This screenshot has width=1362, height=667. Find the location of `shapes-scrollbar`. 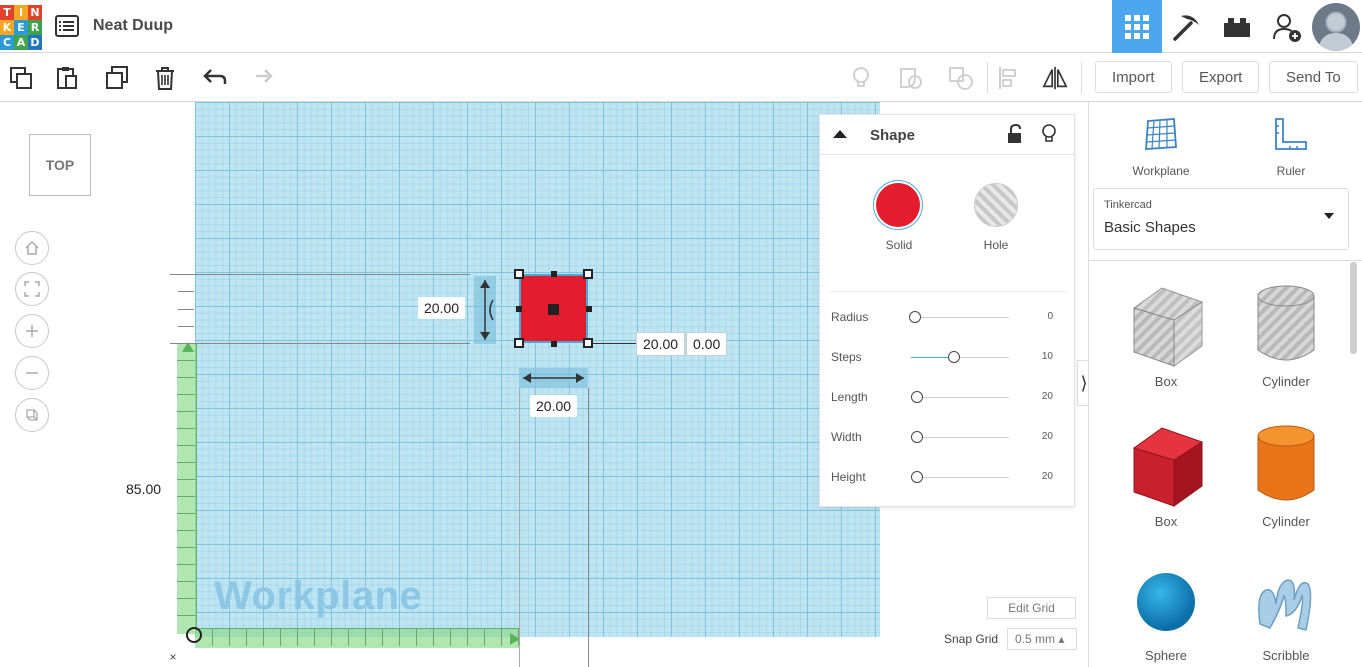

shapes-scrollbar is located at coordinates (1353, 308).